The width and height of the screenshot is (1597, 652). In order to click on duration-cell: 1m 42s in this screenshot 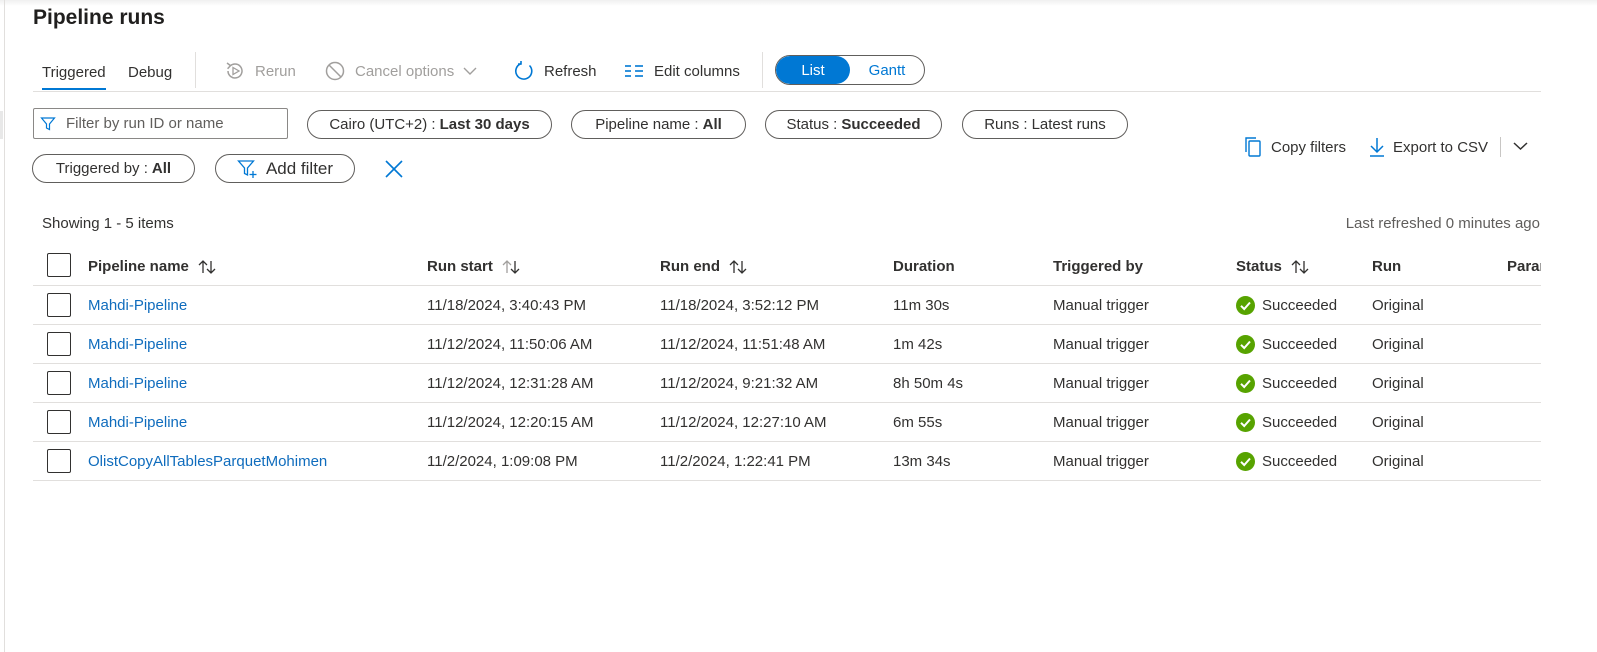, I will do `click(918, 344)`.